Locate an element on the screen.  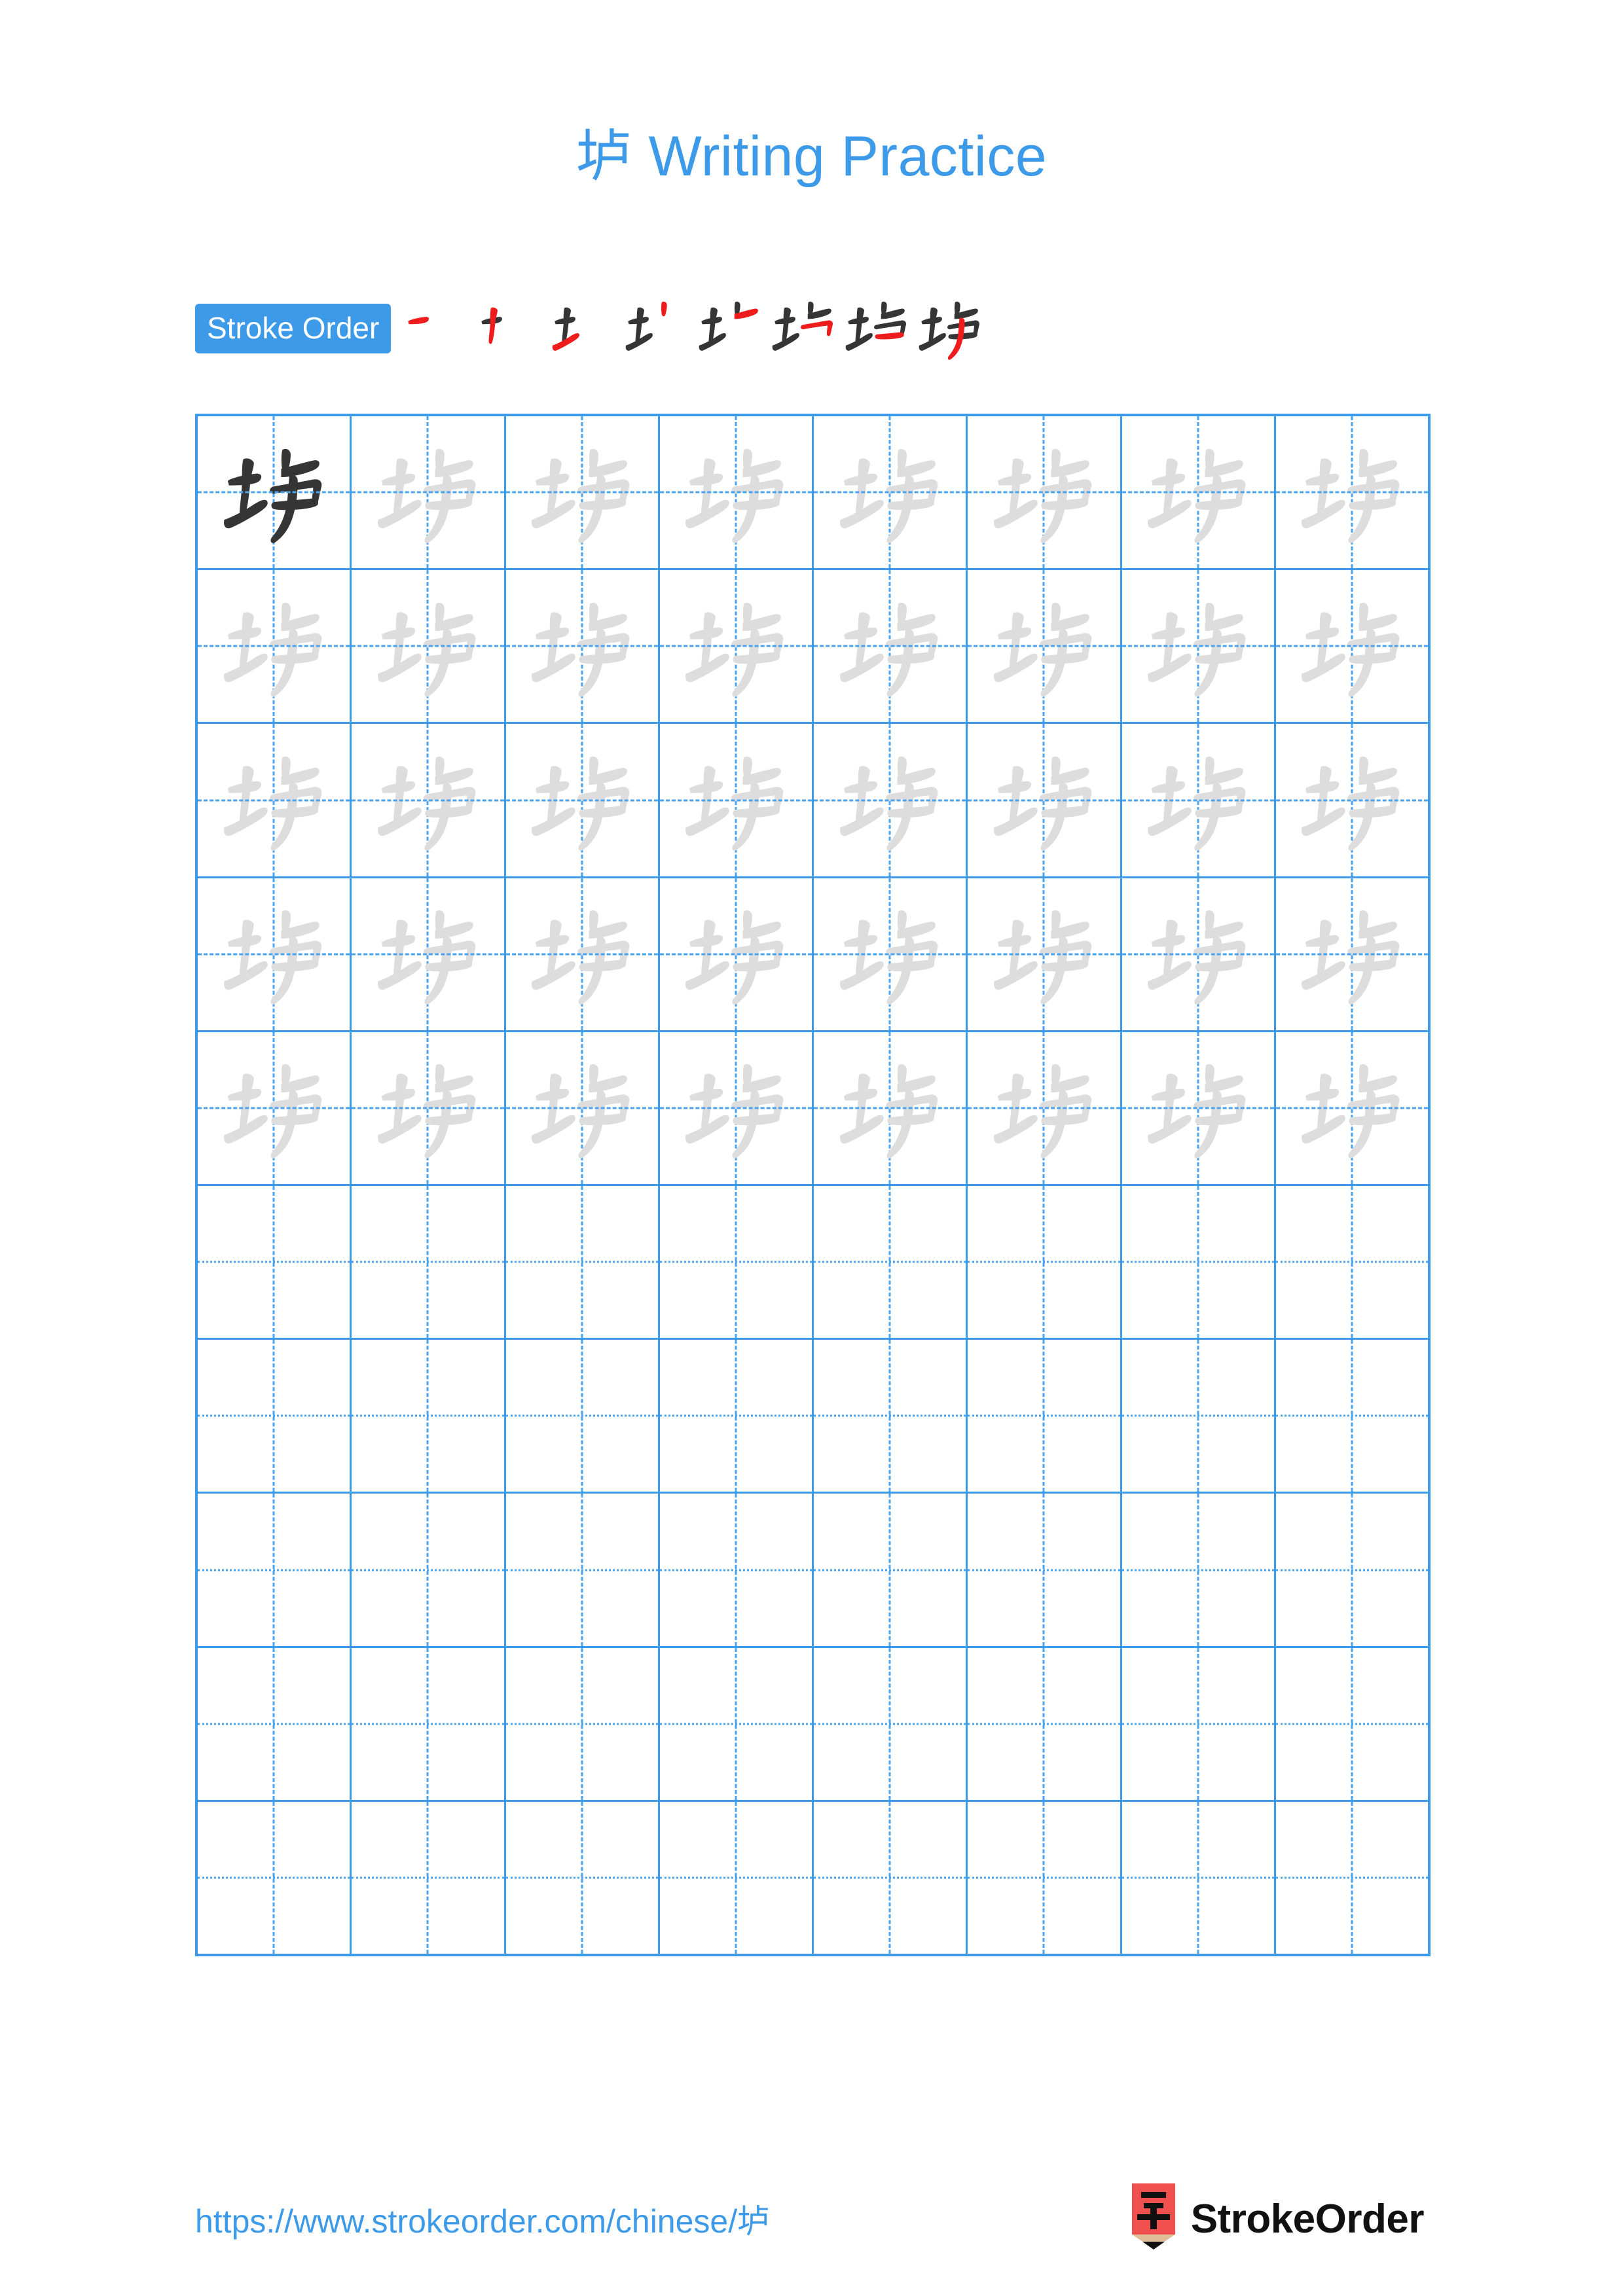
practice-cell-r6-c7 is located at coordinates (1199, 1262).